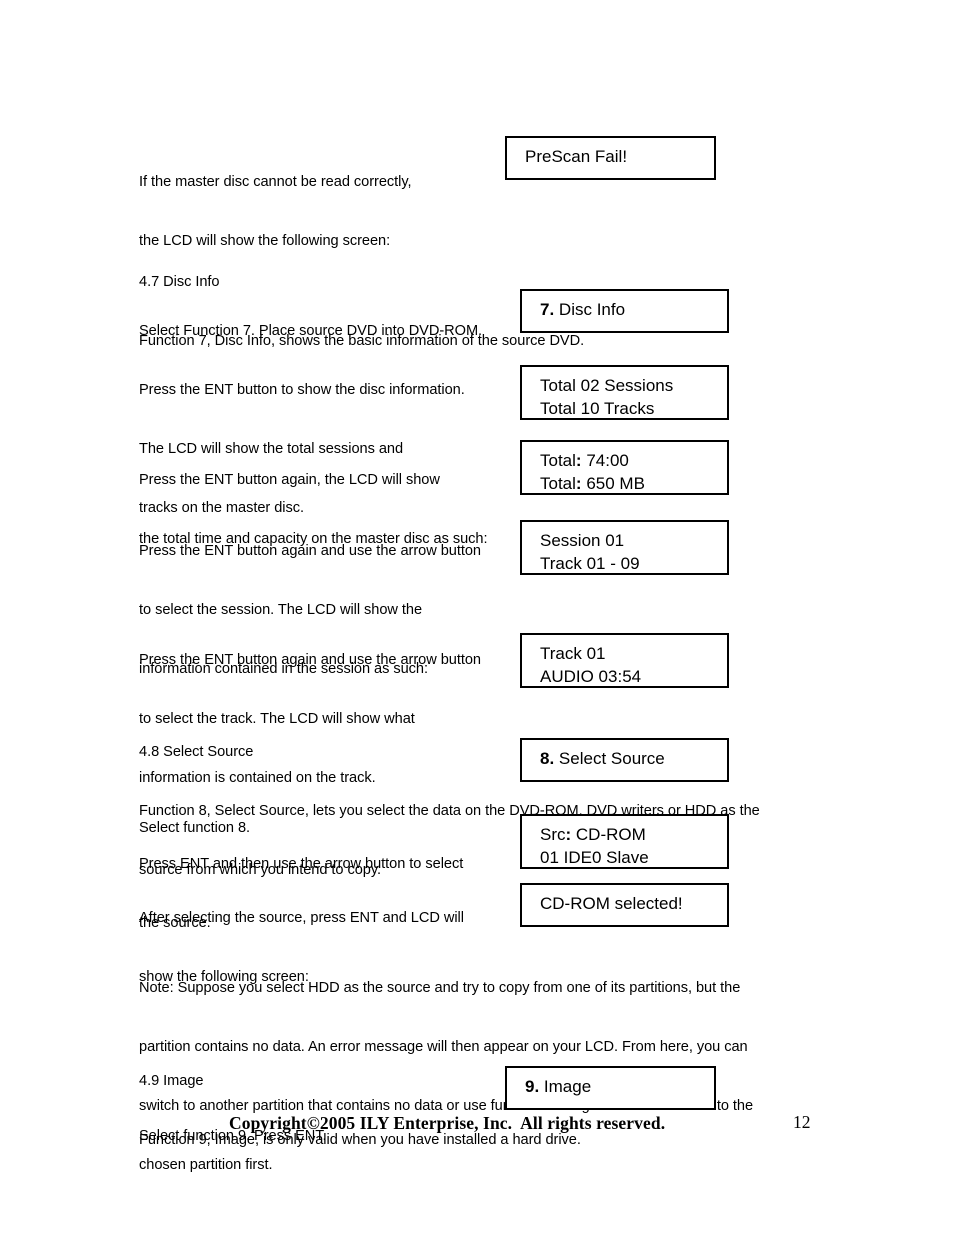 This screenshot has width=954, height=1235. I want to click on lcd-line: 8. Select Source, so click(633, 758).